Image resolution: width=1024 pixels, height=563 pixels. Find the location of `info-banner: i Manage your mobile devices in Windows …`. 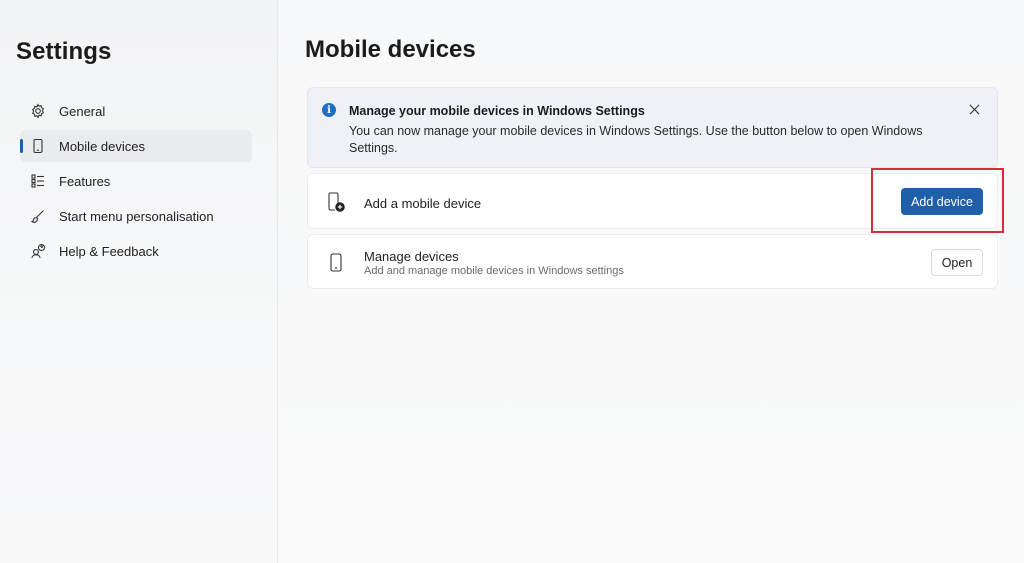

info-banner: i Manage your mobile devices in Windows … is located at coordinates (652, 127).